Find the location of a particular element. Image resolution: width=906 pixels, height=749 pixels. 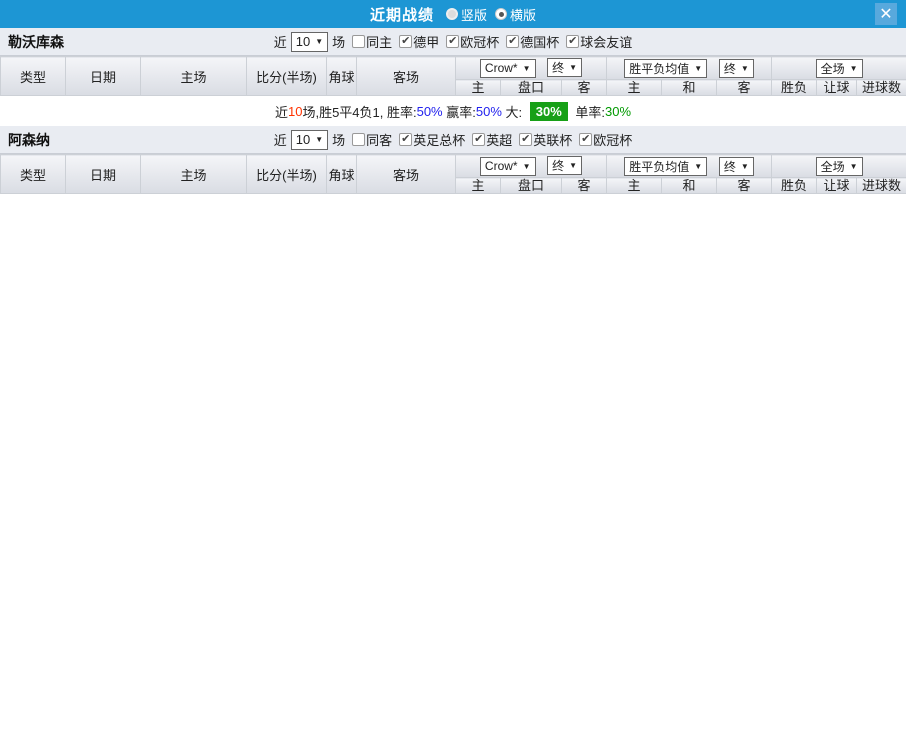

section-bar-arsenal: 阿森纳 近 10▼ 场 同客 英足总杯 英超 英联杯 欧冠杯 is located at coordinates (453, 140).